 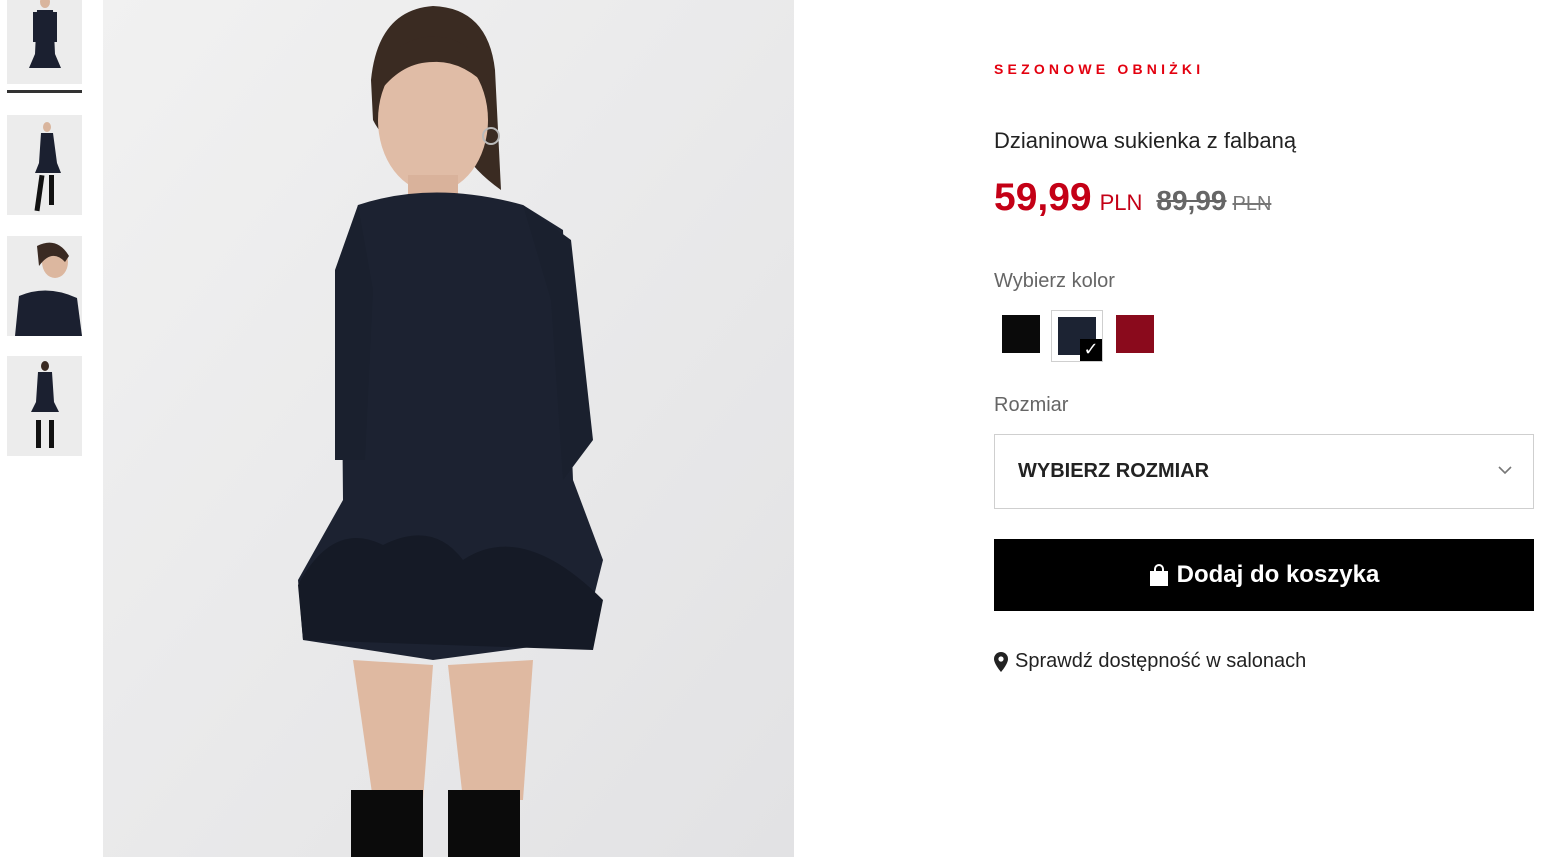 I want to click on size-dropdown: WYBIERZ ROZMIAR, so click(x=1264, y=471).